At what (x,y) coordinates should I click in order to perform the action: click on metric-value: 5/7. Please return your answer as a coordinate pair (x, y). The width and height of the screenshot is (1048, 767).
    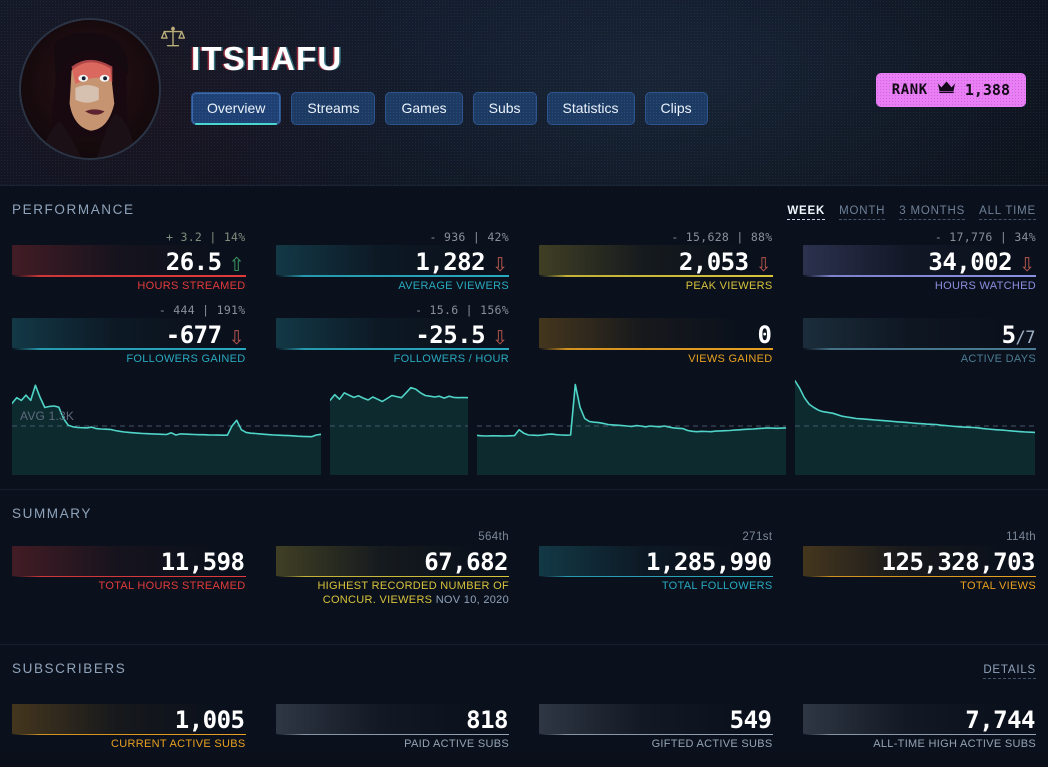
    Looking at the image, I should click on (1018, 335).